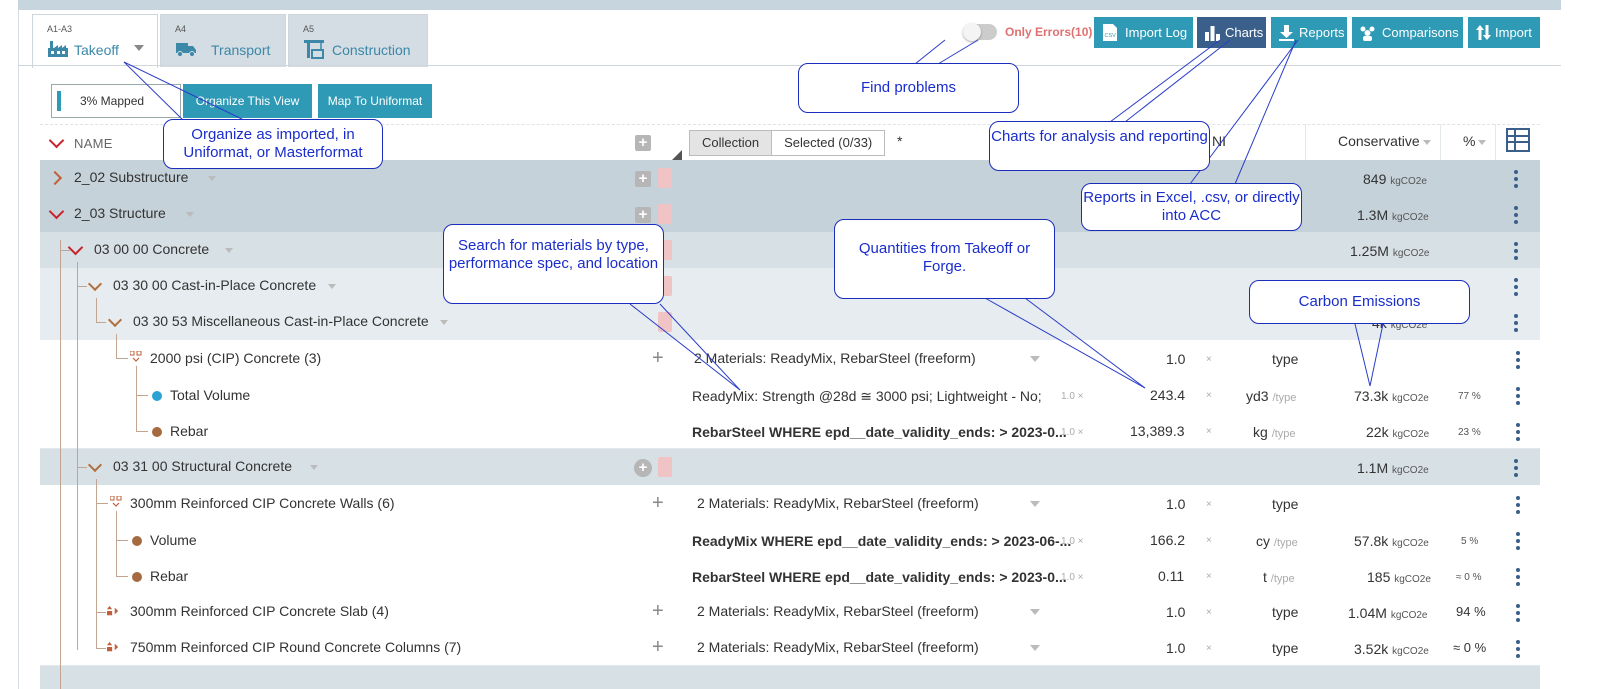 The image size is (1603, 689). What do you see at coordinates (1504, 32) in the screenshot?
I see `import-button: Import` at bounding box center [1504, 32].